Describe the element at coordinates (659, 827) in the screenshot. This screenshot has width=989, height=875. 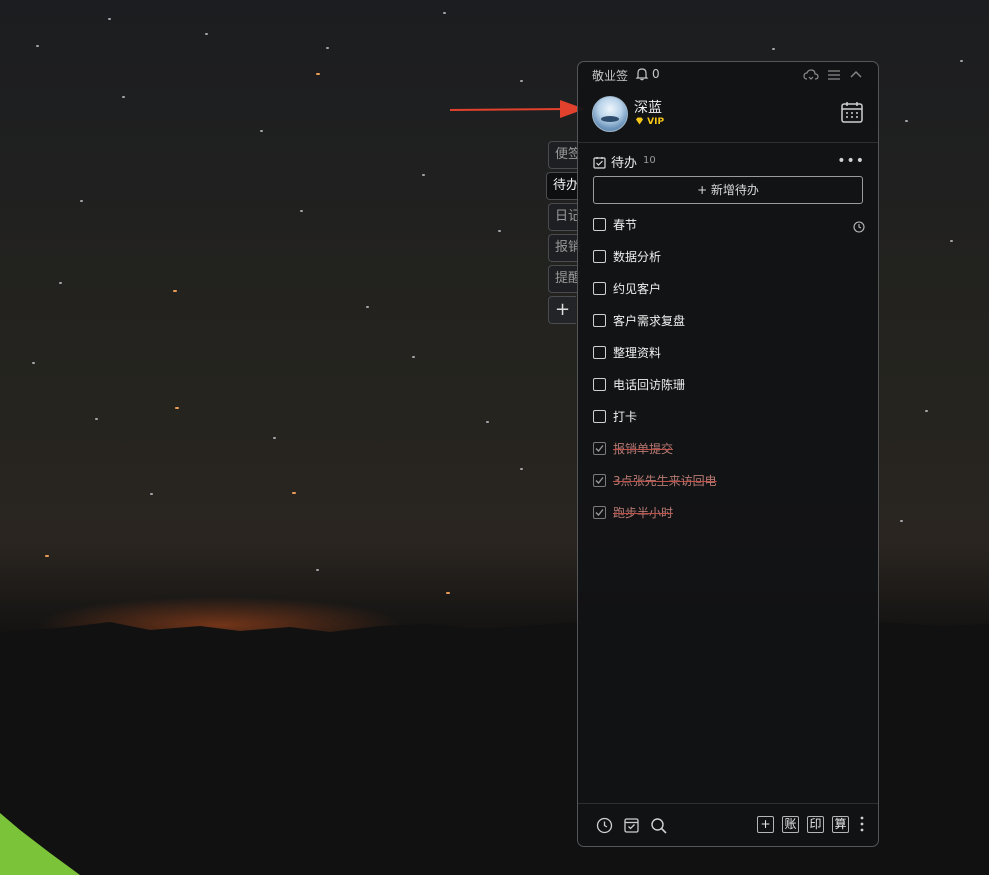
I see `search-icon` at that location.